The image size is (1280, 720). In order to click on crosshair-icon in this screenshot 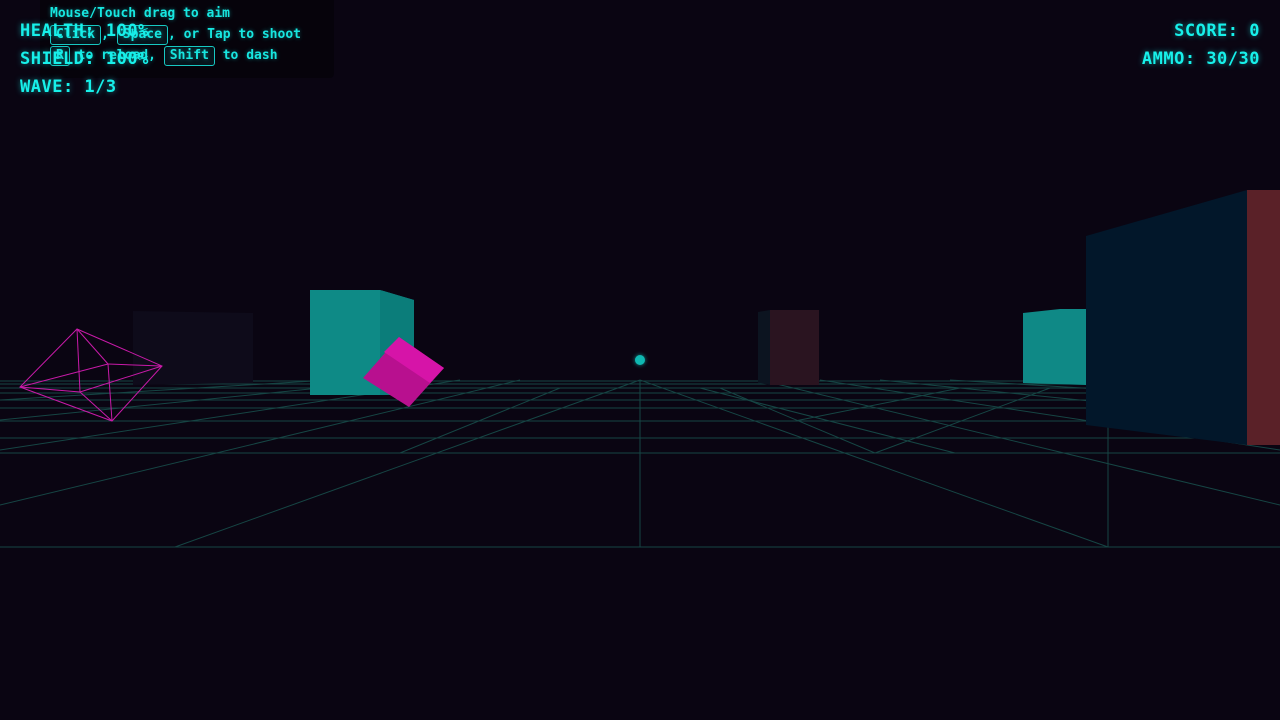, I will do `click(640, 360)`.